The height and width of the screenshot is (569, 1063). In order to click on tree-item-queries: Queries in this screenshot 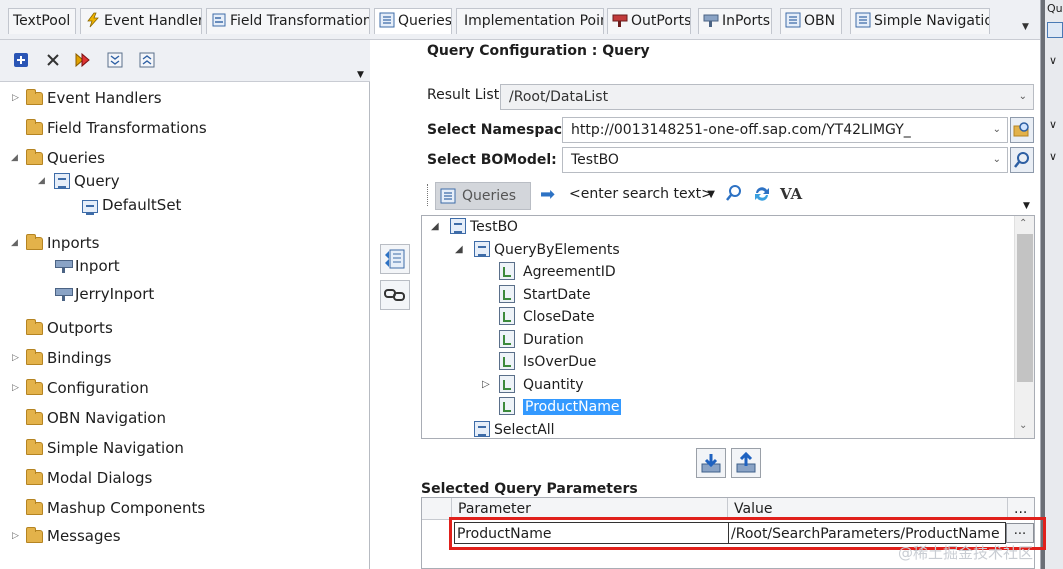, I will do `click(65, 158)`.